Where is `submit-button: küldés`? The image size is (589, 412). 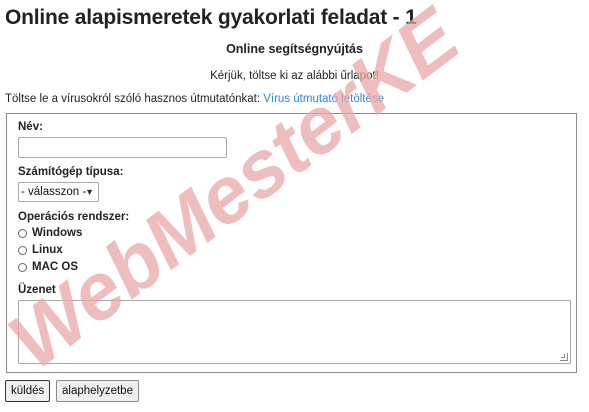
submit-button: küldés is located at coordinates (28, 391).